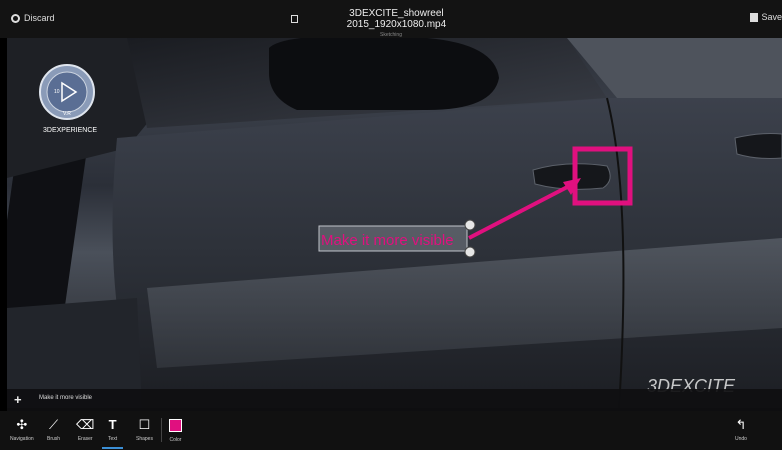 Image resolution: width=782 pixels, height=450 pixels. I want to click on text-label: Text, so click(113, 439).